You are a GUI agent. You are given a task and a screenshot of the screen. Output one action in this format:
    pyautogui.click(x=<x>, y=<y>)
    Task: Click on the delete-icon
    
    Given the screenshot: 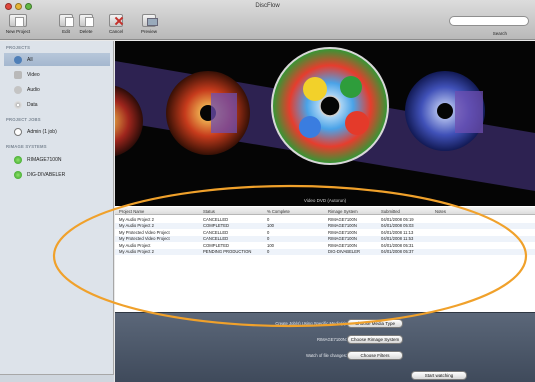 What is the action you would take?
    pyautogui.click(x=86, y=20)
    